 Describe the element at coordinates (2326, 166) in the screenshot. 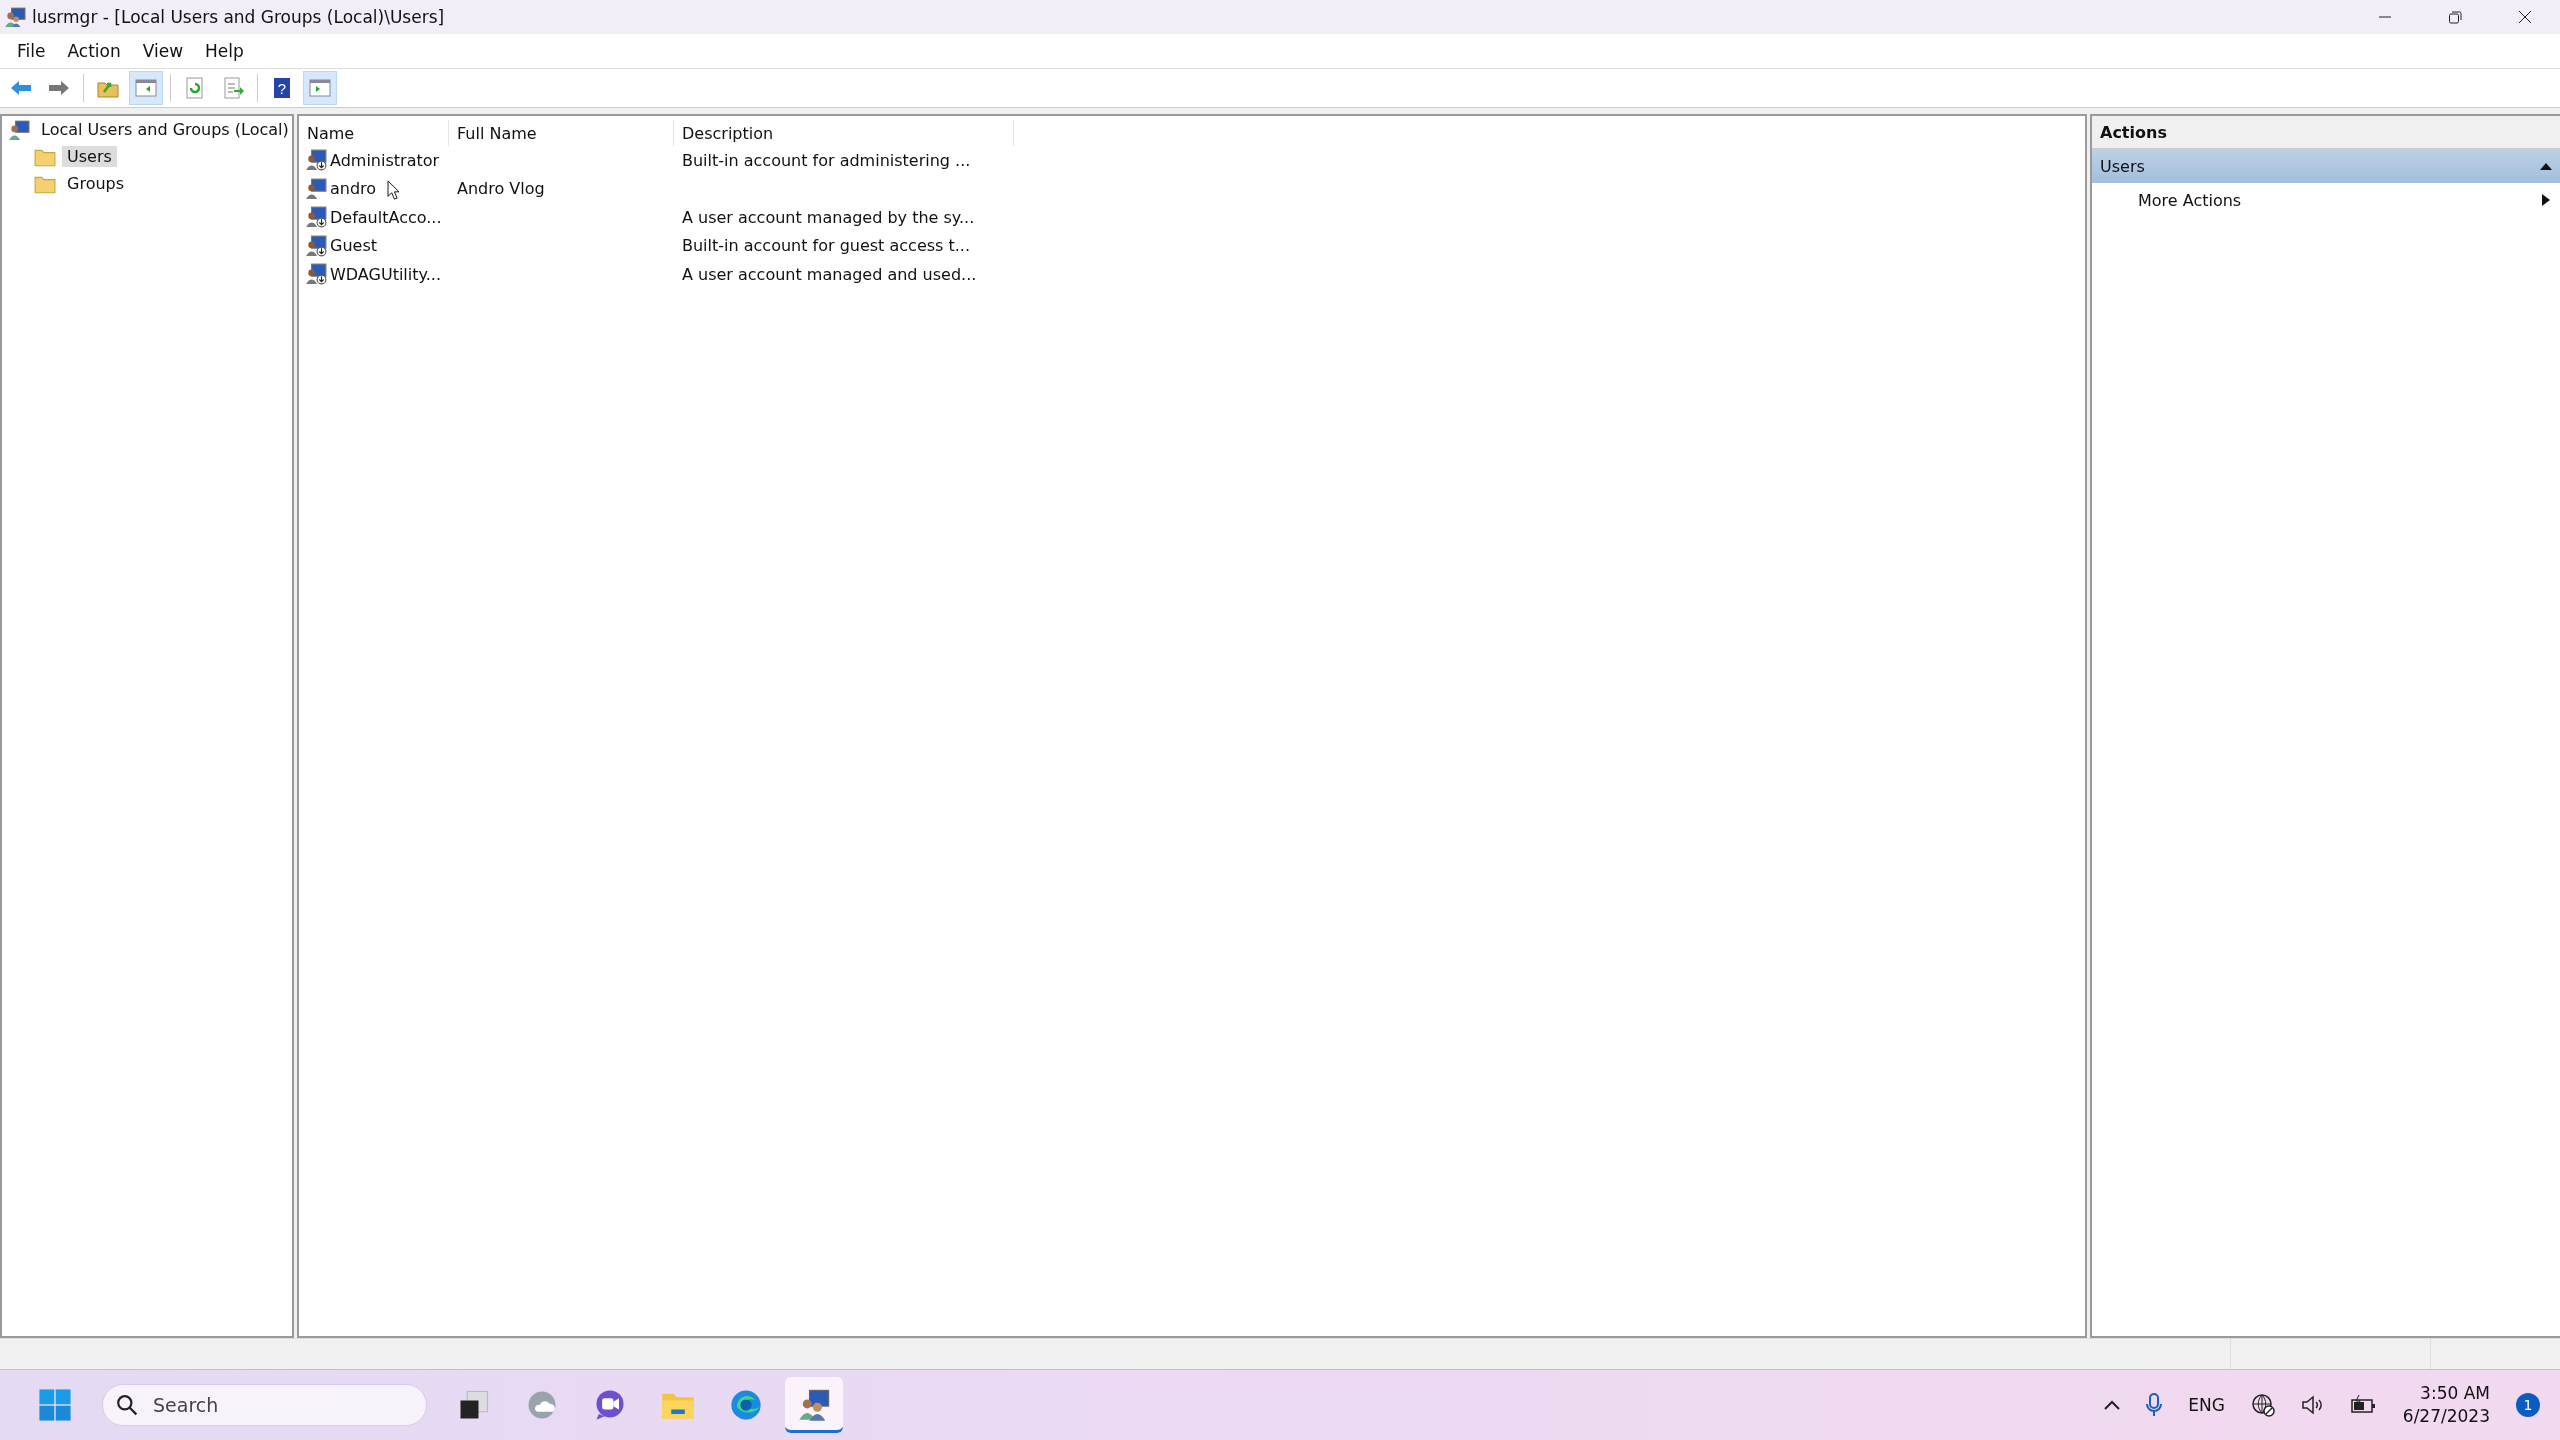

I see `actions-section-header: Users` at that location.